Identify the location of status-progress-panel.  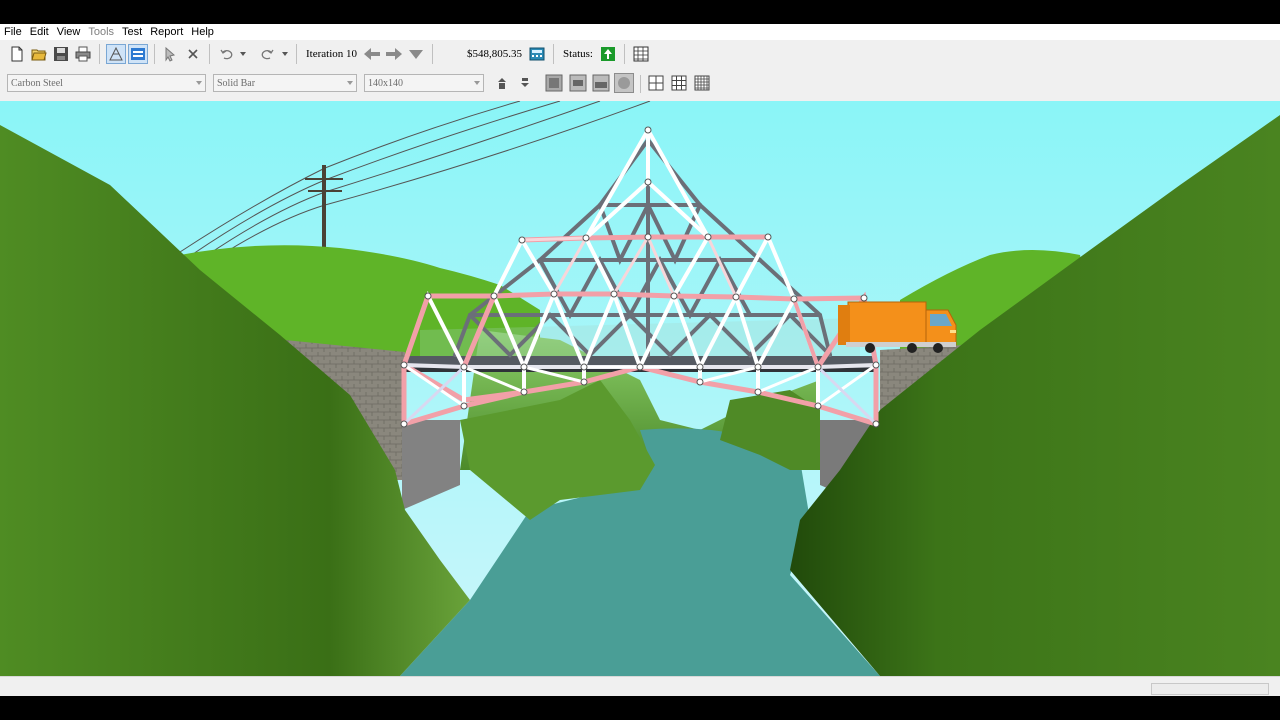
(1210, 689).